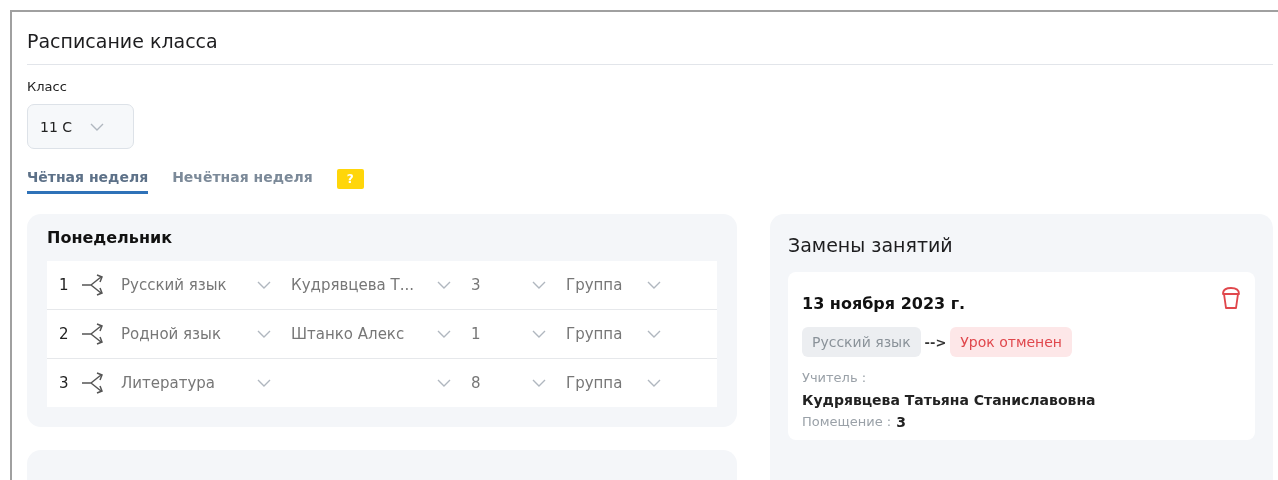 Image resolution: width=1278 pixels, height=480 pixels. Describe the element at coordinates (64, 383) in the screenshot. I see `lesson-number: 3` at that location.